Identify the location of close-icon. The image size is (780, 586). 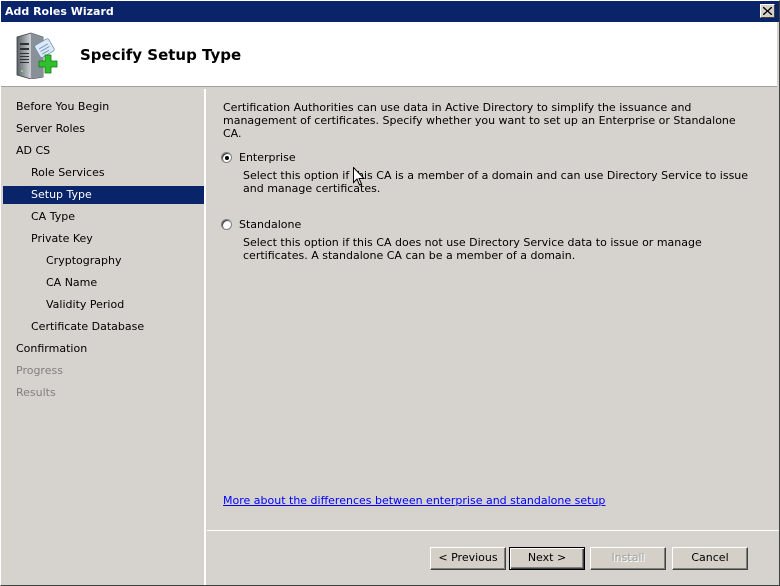
(767, 11).